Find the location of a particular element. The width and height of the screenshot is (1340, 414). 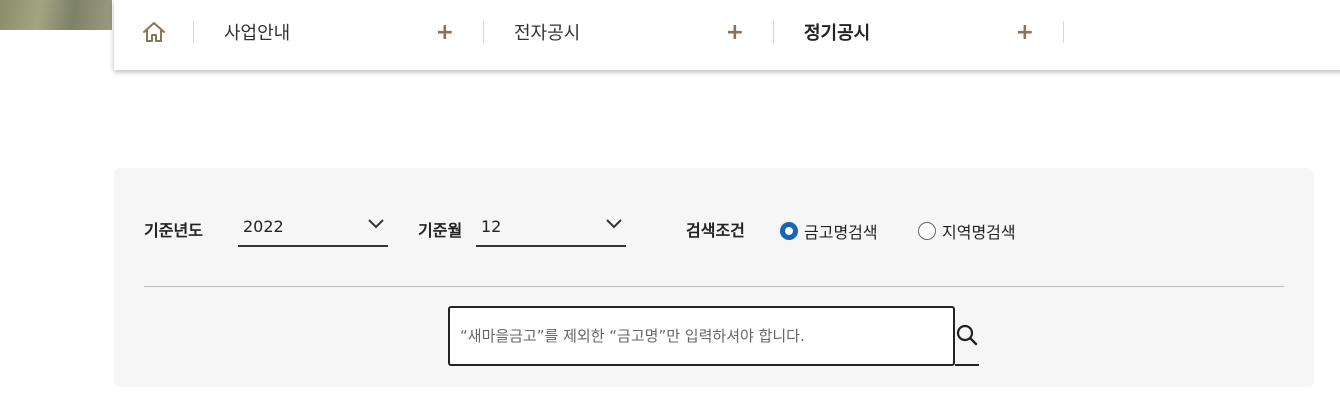

year-select: 2022 is located at coordinates (313, 227).